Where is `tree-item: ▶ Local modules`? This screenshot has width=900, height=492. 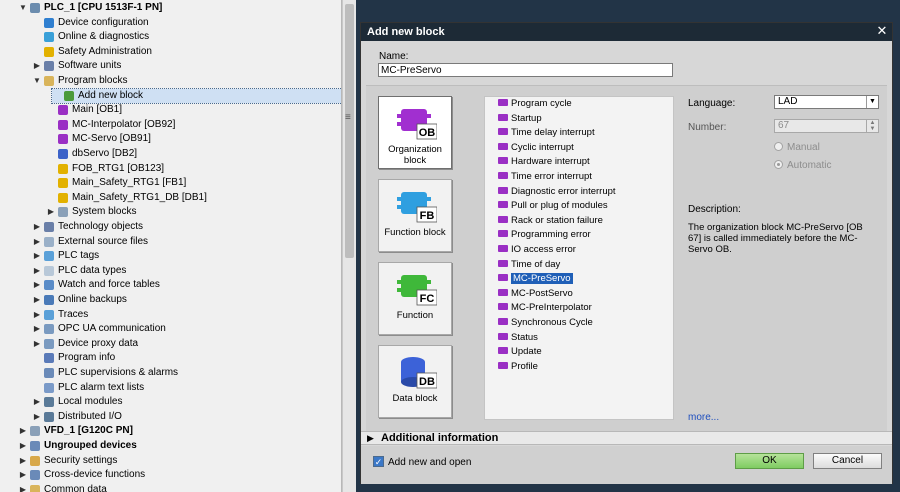
tree-item: ▶ Local modules is located at coordinates (185, 402).